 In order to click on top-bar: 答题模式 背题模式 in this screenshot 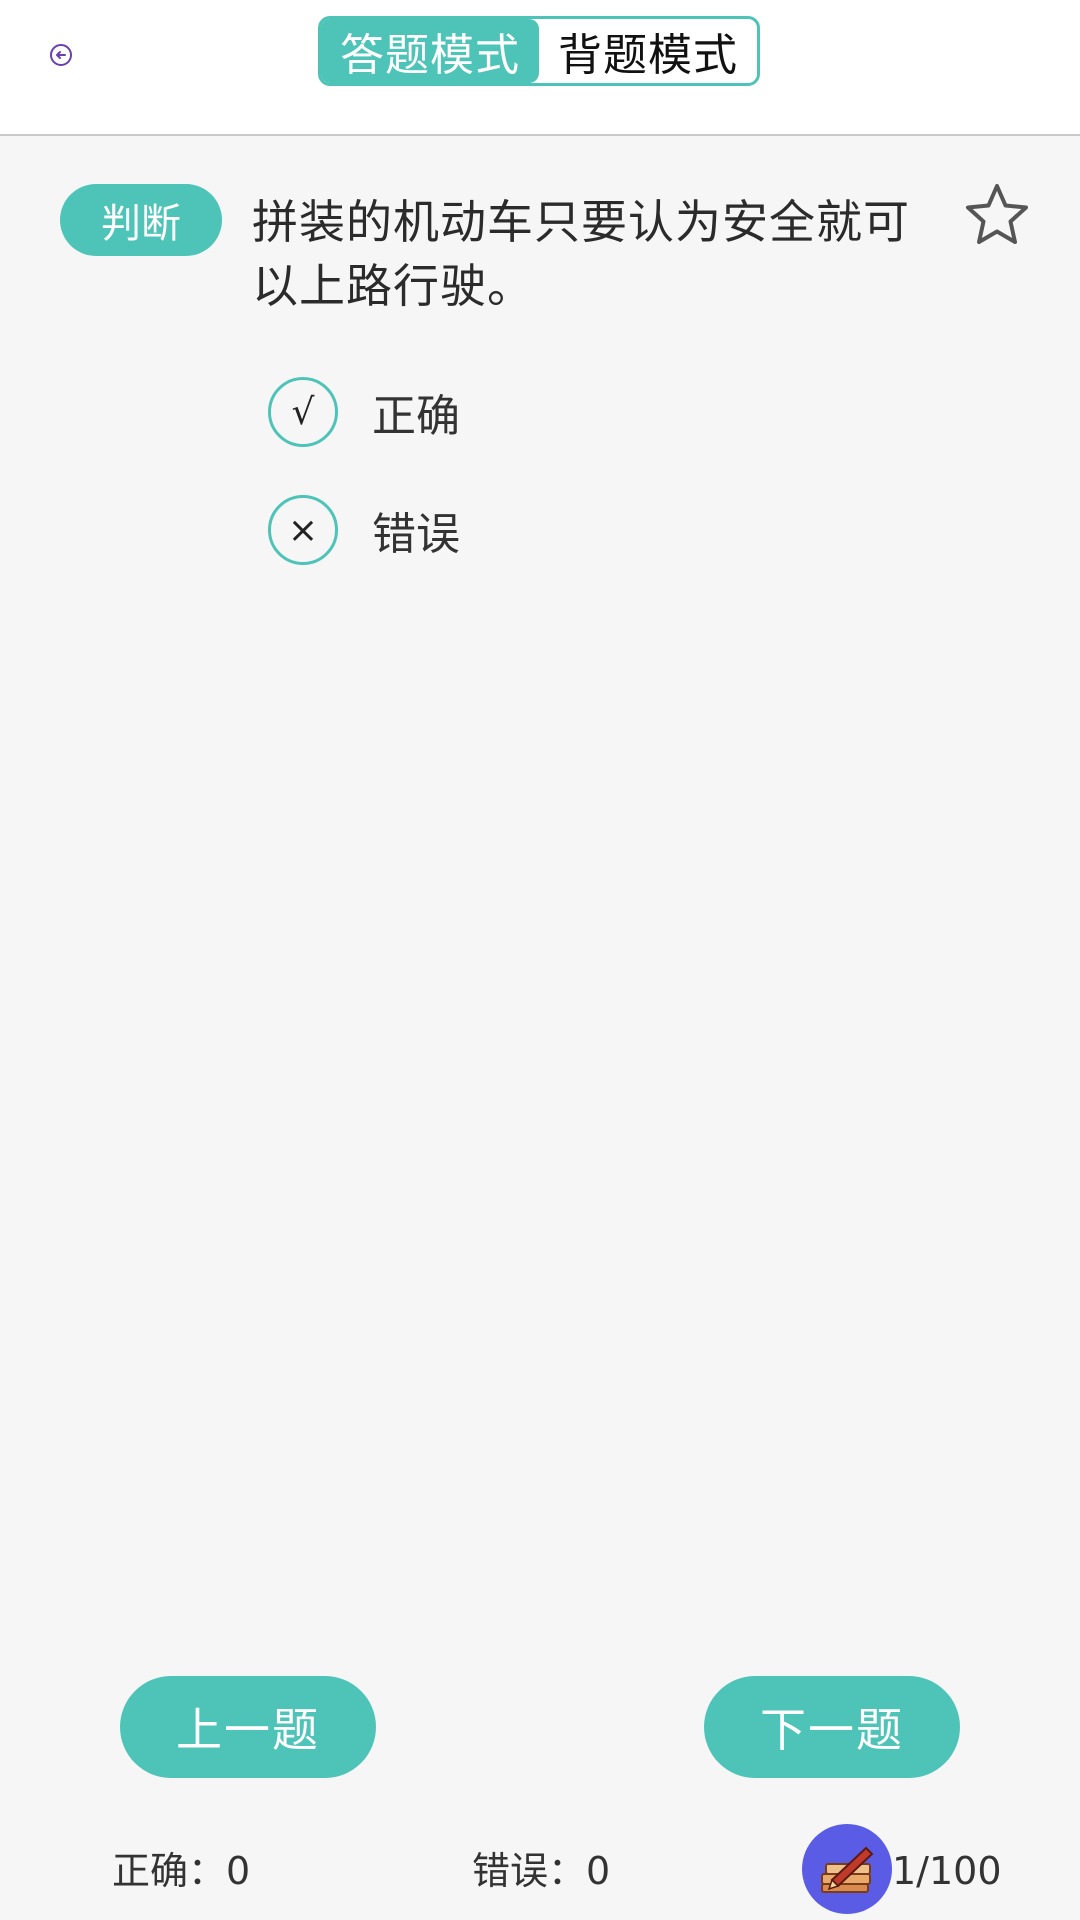, I will do `click(540, 68)`.